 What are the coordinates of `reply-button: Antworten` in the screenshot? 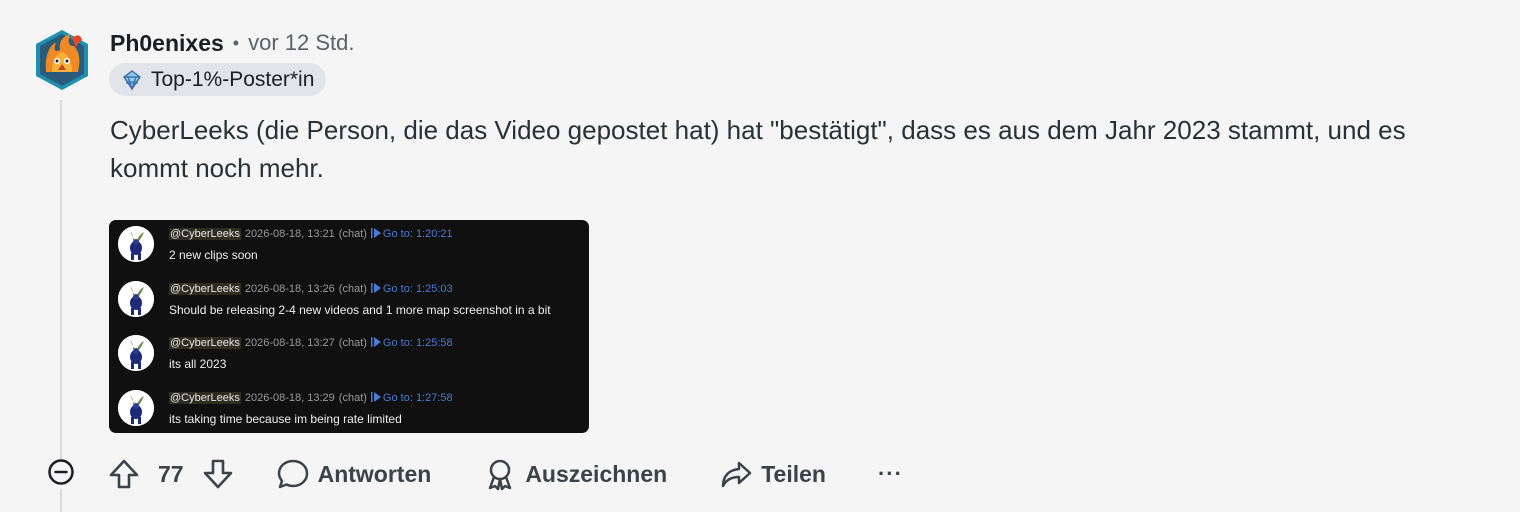 It's located at (354, 474).